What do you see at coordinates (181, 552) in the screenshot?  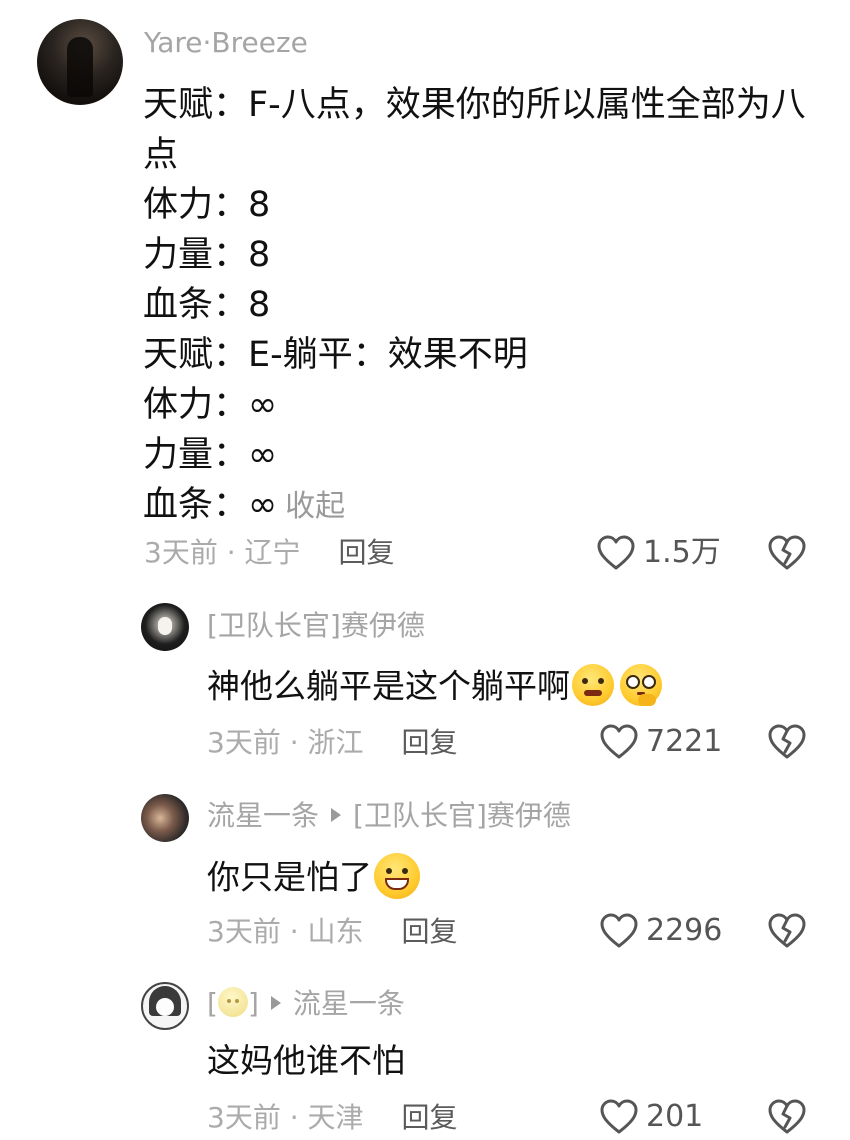 I see `comment-time: 3天前` at bounding box center [181, 552].